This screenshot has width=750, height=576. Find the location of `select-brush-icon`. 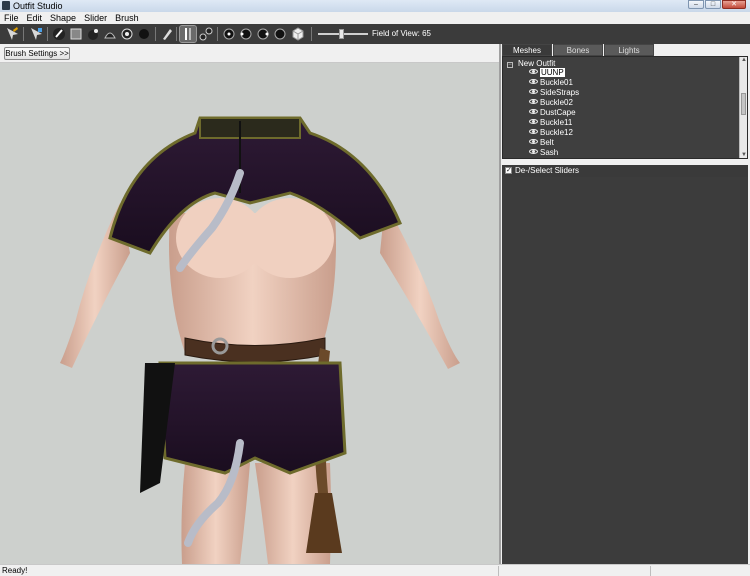

select-brush-icon is located at coordinates (12, 34).